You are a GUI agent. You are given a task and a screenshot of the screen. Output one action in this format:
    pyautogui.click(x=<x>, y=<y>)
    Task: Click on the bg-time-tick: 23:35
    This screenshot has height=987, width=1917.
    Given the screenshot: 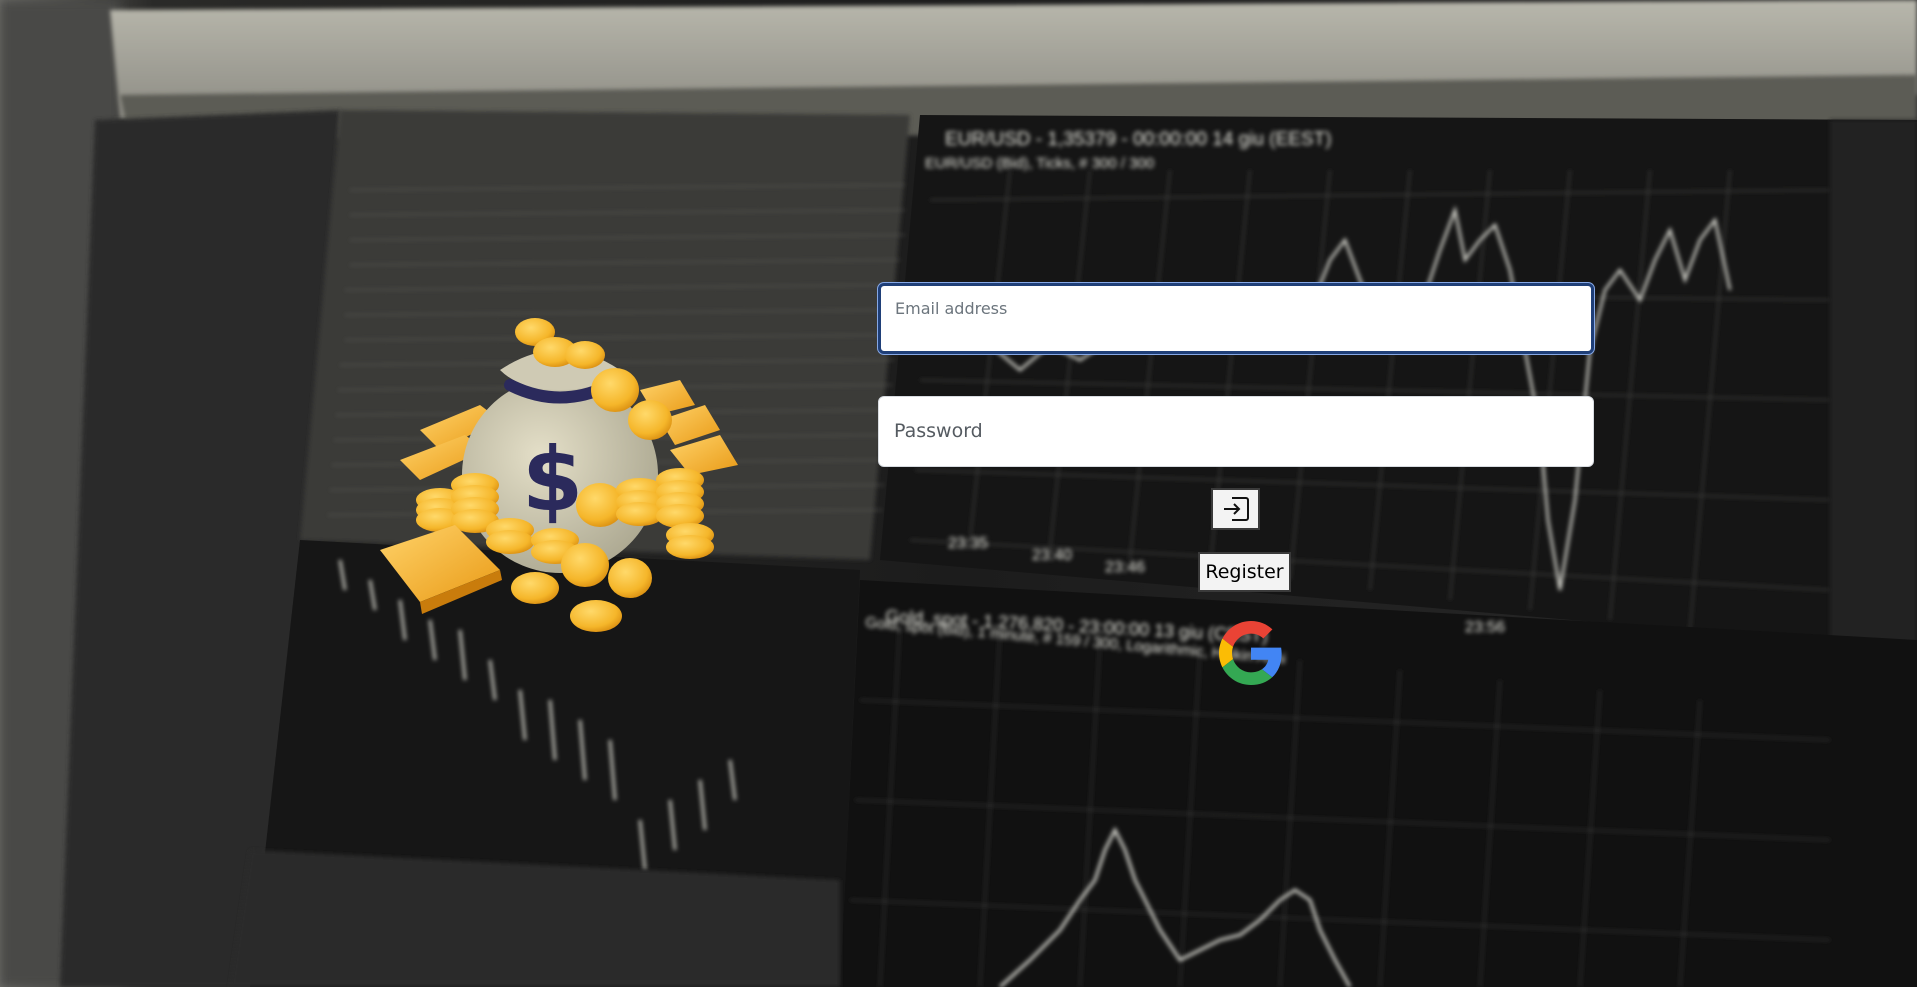 What is the action you would take?
    pyautogui.click(x=968, y=543)
    